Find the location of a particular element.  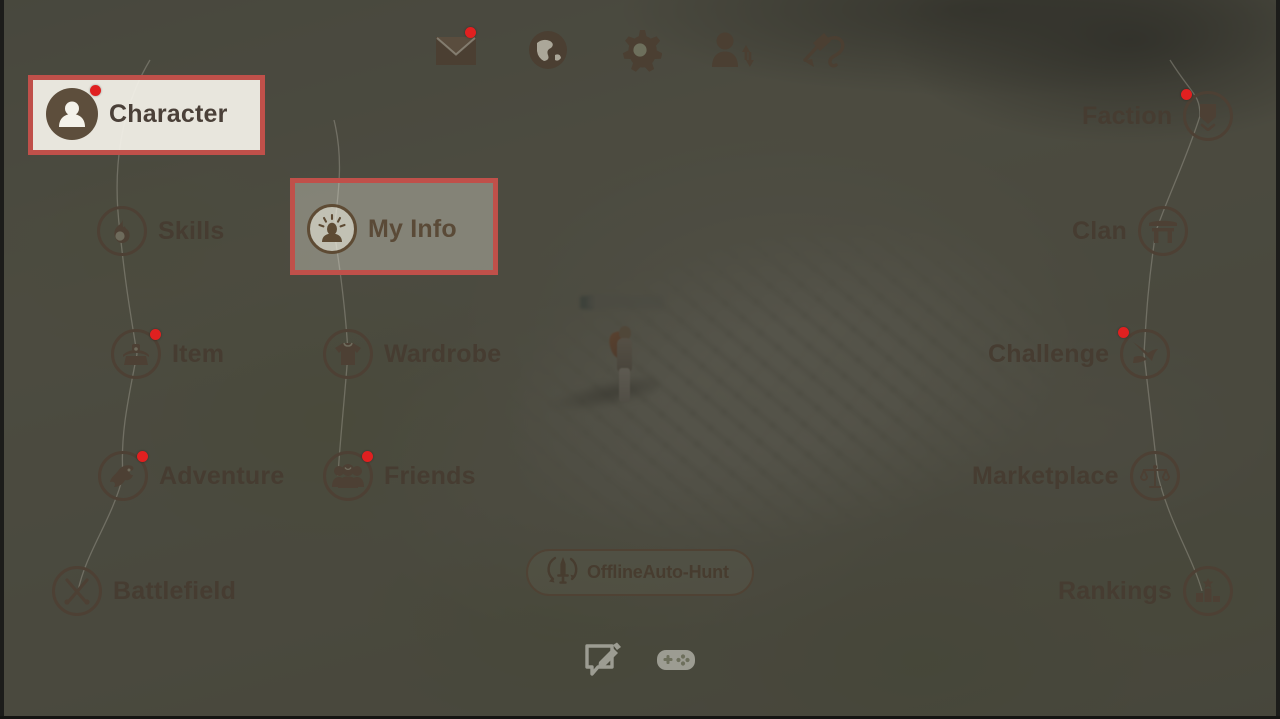

disconnect-plug-icon-button is located at coordinates (824, 50).